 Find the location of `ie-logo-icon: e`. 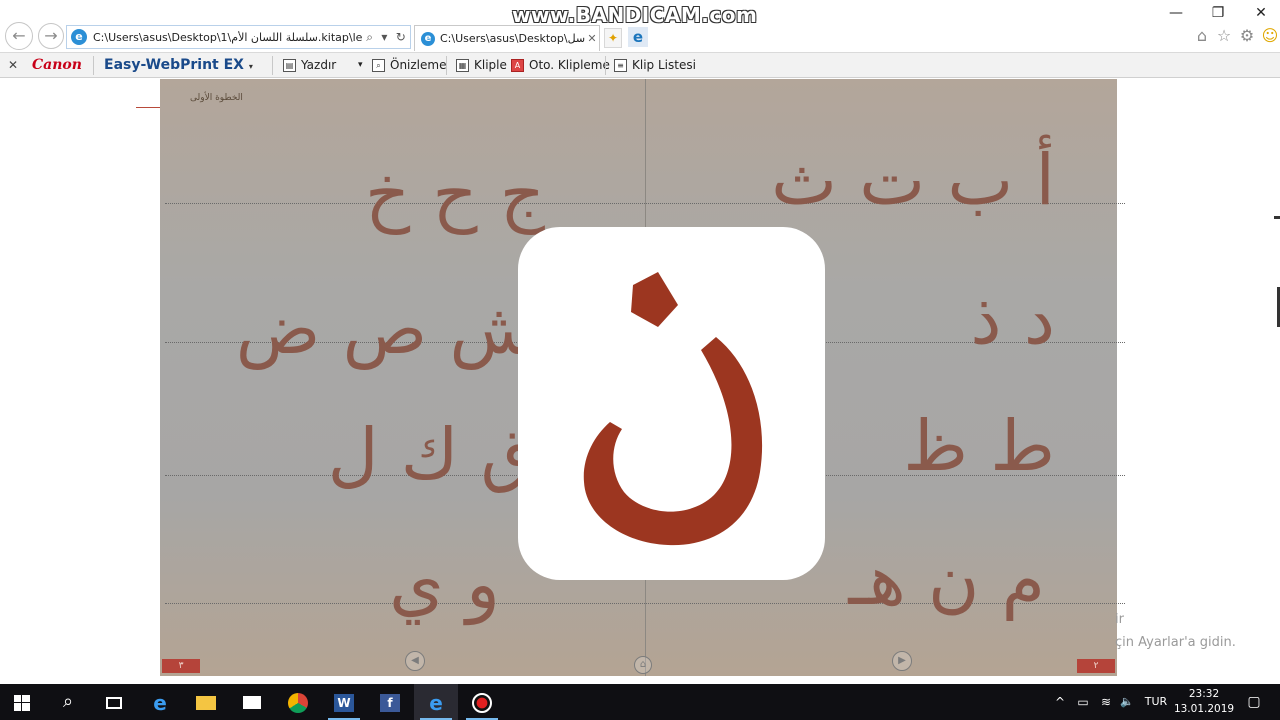

ie-logo-icon: e is located at coordinates (638, 37).